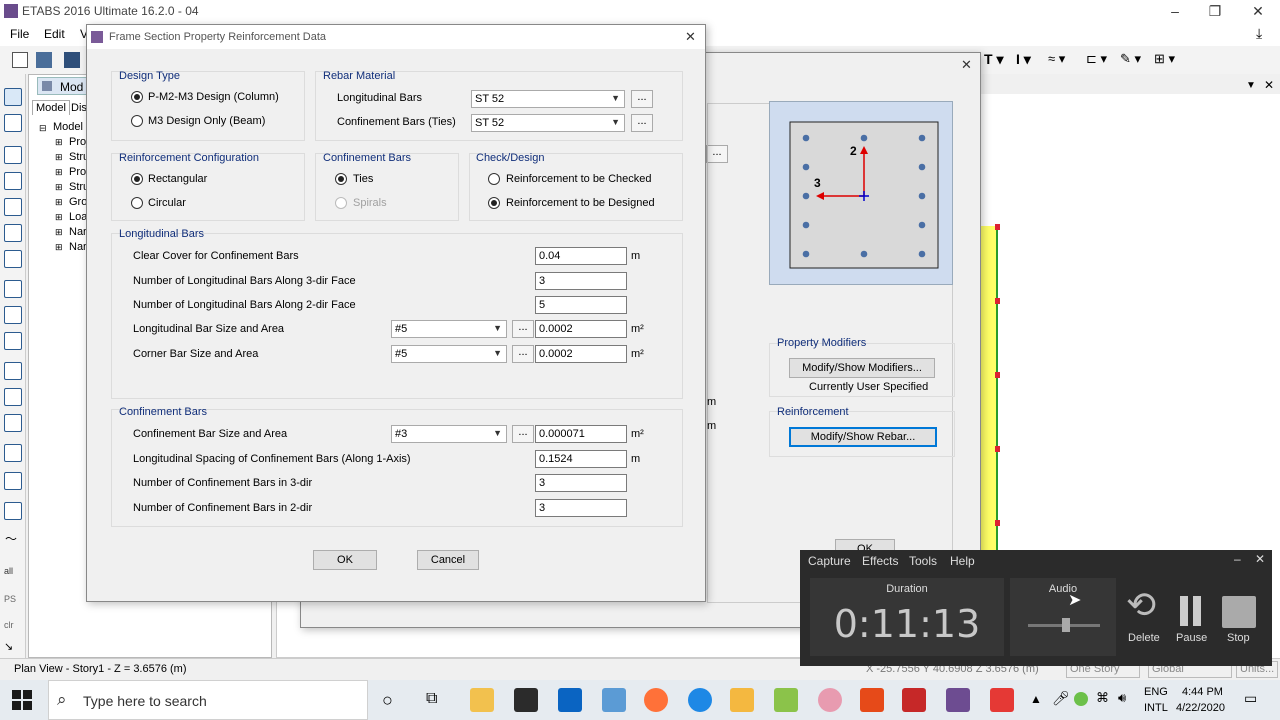 This screenshot has width=1280, height=720. I want to click on clear-selection-icon: clr, so click(9, 625).